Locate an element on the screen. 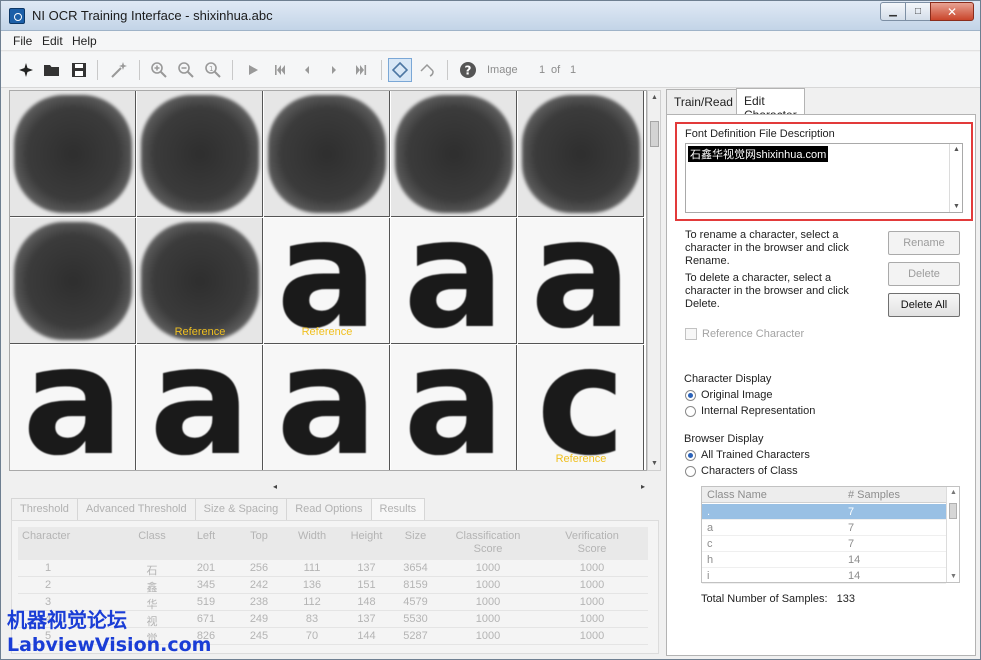 The height and width of the screenshot is (660, 981). results-column-header: Size is located at coordinates (415, 536).